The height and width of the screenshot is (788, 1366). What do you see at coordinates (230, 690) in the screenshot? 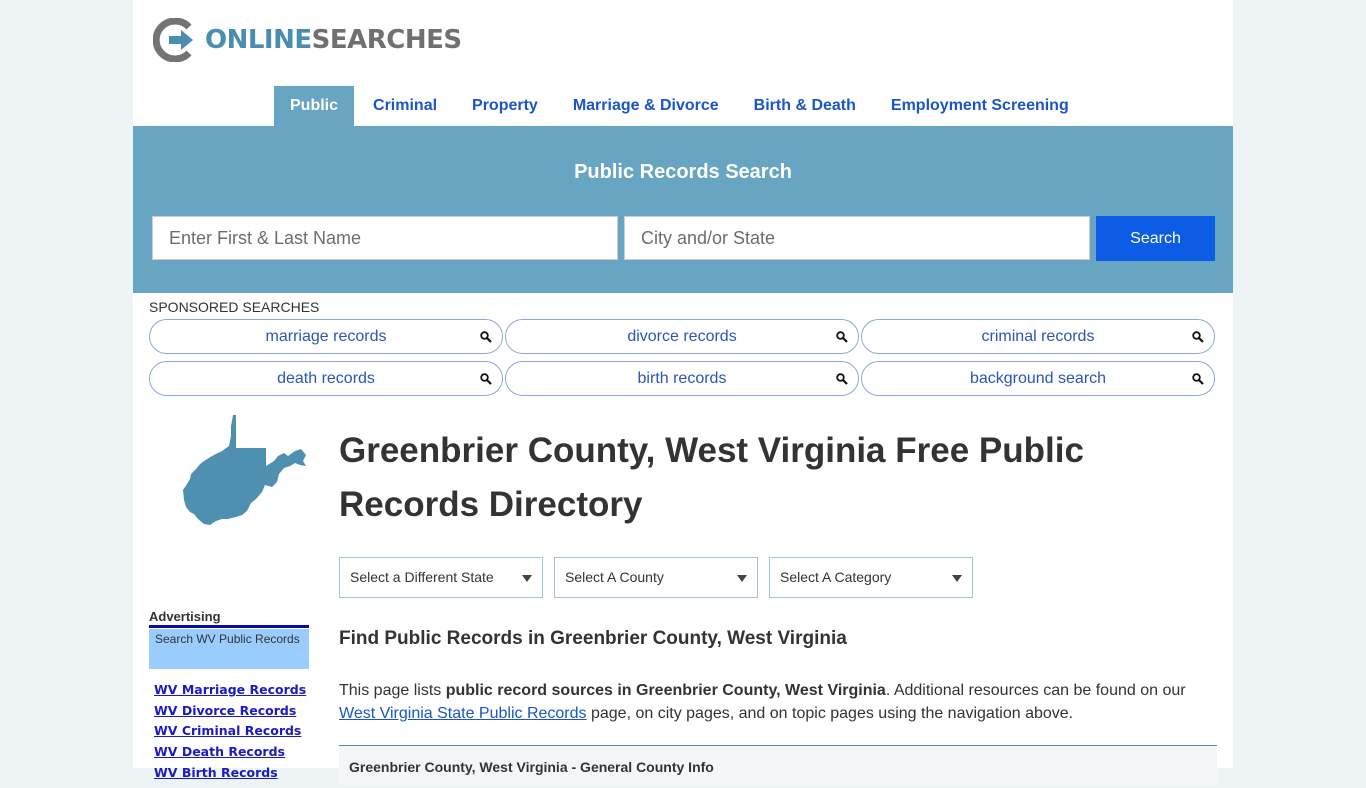
I see `sidebar-link-marriage: WV Marriage Records` at bounding box center [230, 690].